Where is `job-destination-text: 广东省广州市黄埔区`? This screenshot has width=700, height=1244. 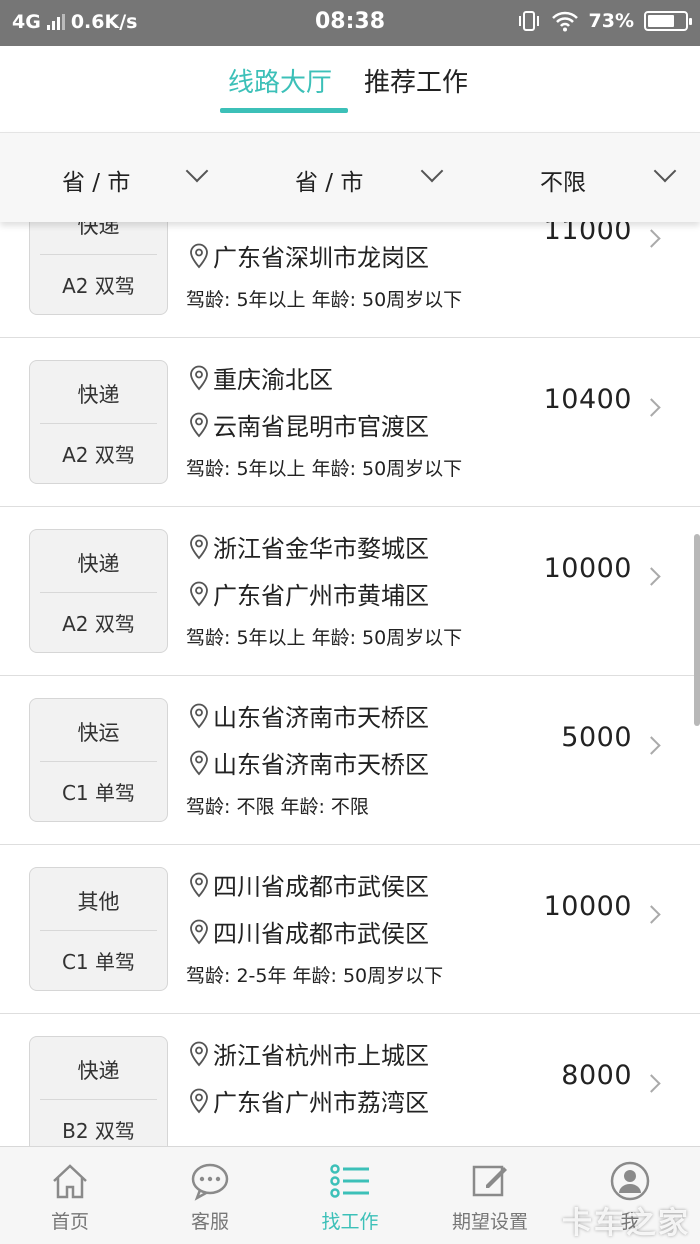
job-destination-text: 广东省广州市黄埔区 is located at coordinates (321, 596).